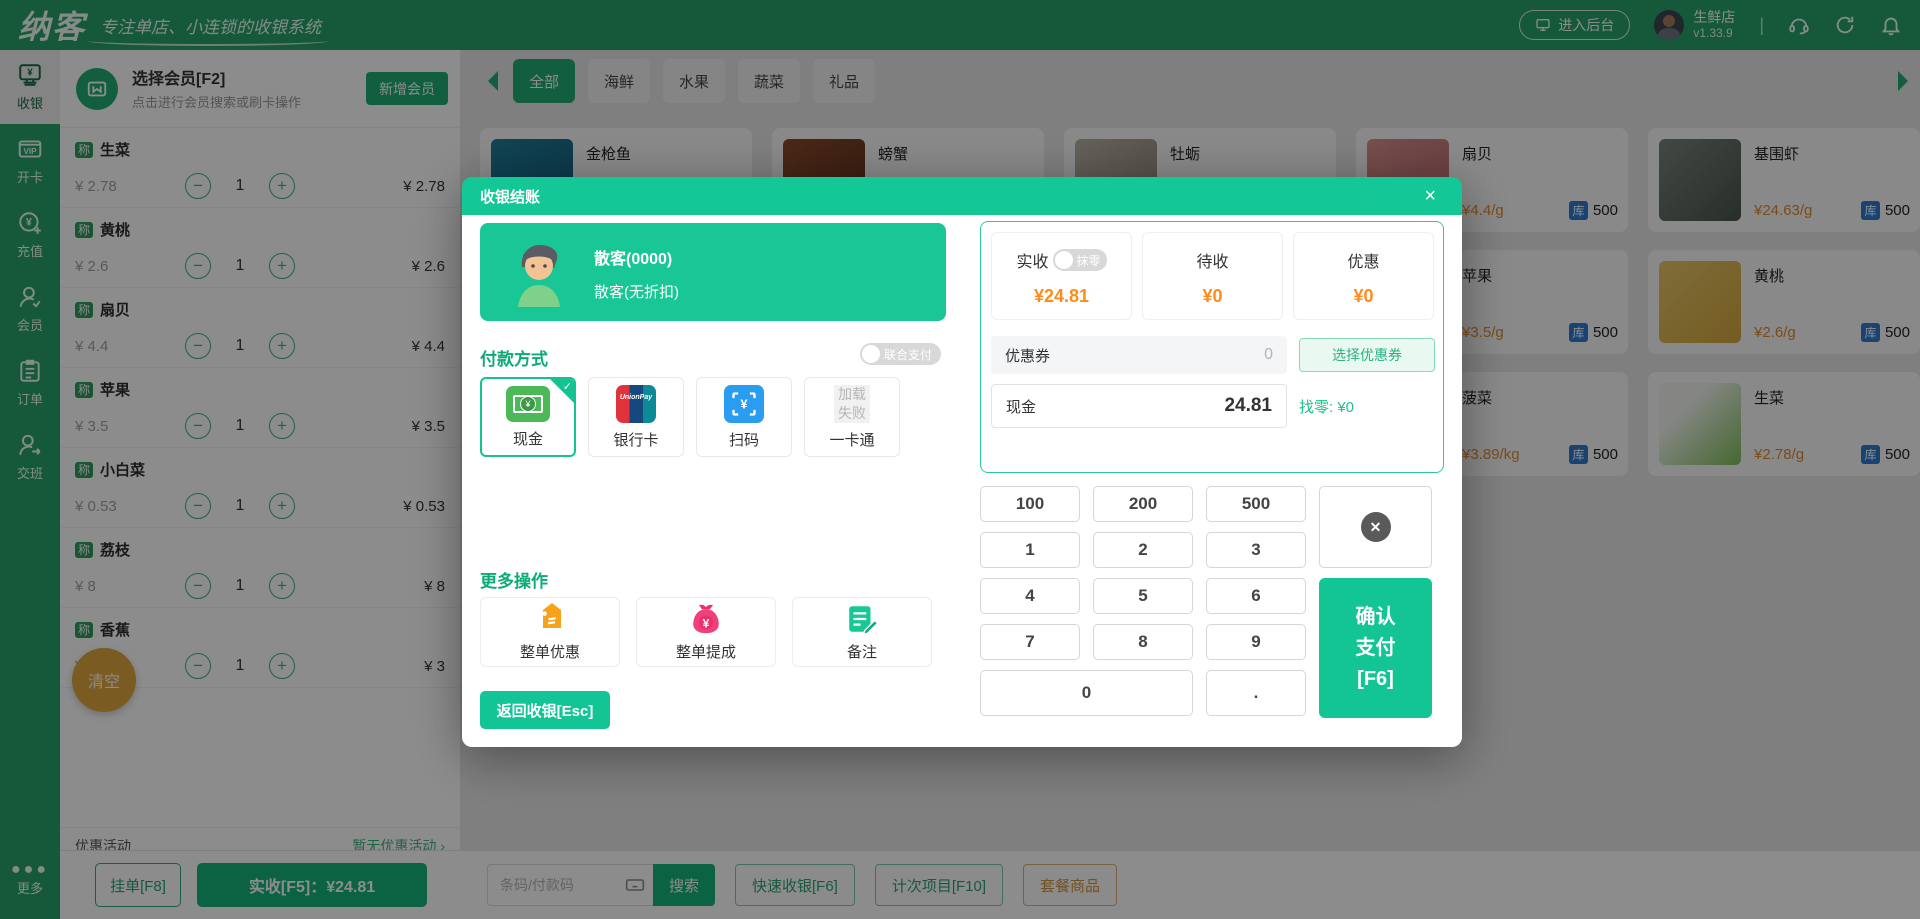 The height and width of the screenshot is (919, 1920). I want to click on key-2: 2, so click(1143, 550).